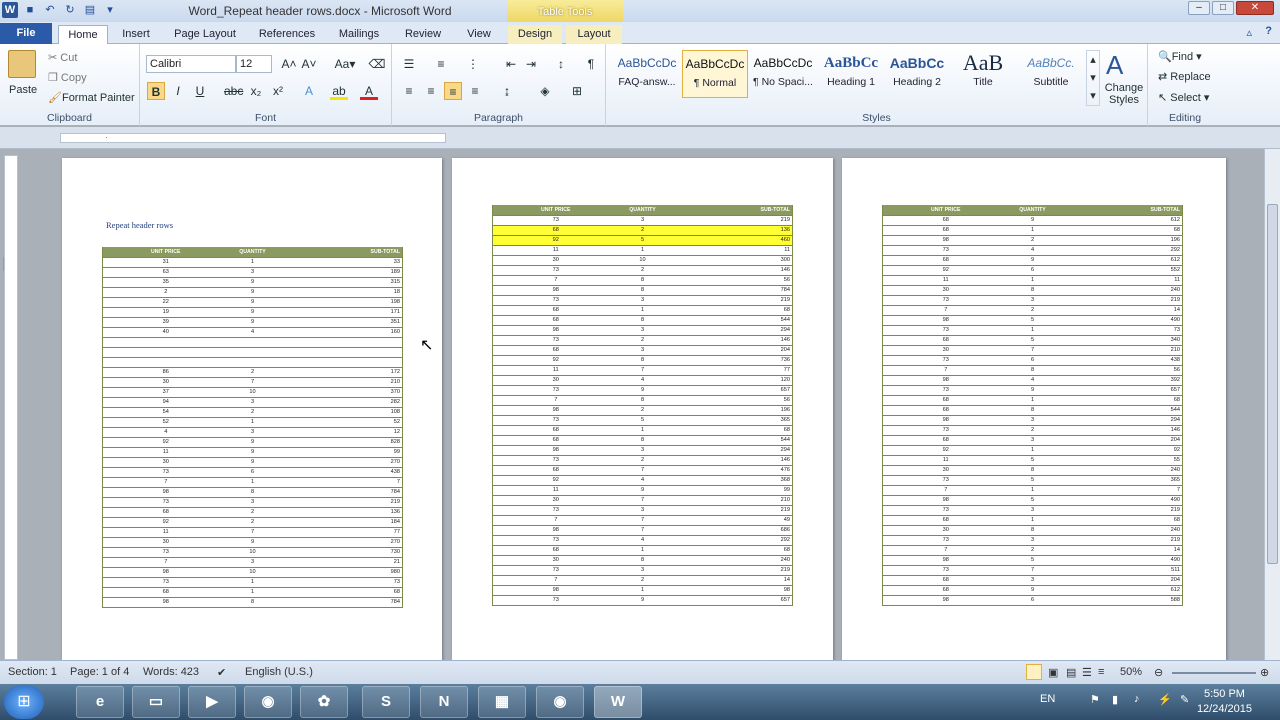 The height and width of the screenshot is (720, 1280). What do you see at coordinates (742, 450) in the screenshot?
I see `cell-sub-total: 294` at bounding box center [742, 450].